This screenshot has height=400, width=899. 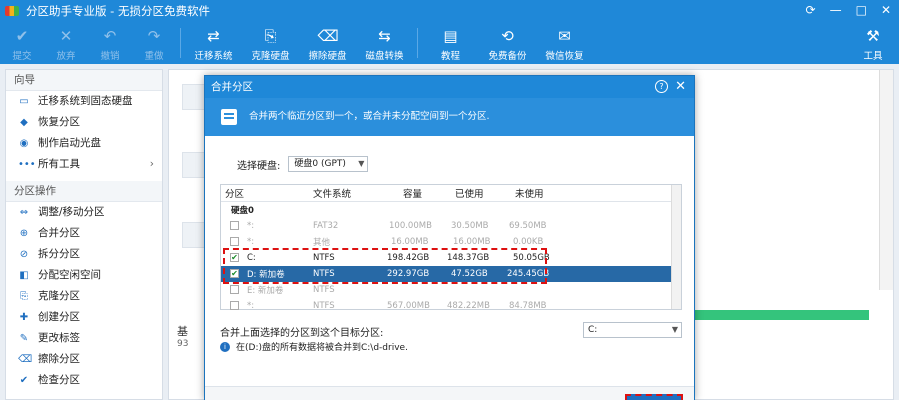 What do you see at coordinates (84, 101) in the screenshot?
I see `sidebar-item-migrate-ssd: ▭ 迁移系统到固态硬盘` at bounding box center [84, 101].